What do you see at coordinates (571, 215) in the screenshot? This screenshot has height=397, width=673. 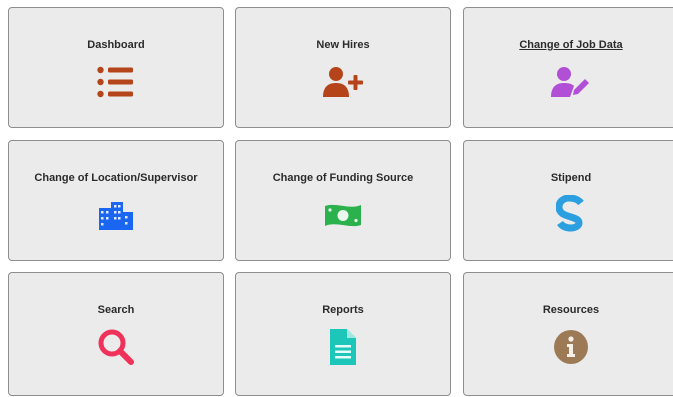 I see `stipend-s-icon` at bounding box center [571, 215].